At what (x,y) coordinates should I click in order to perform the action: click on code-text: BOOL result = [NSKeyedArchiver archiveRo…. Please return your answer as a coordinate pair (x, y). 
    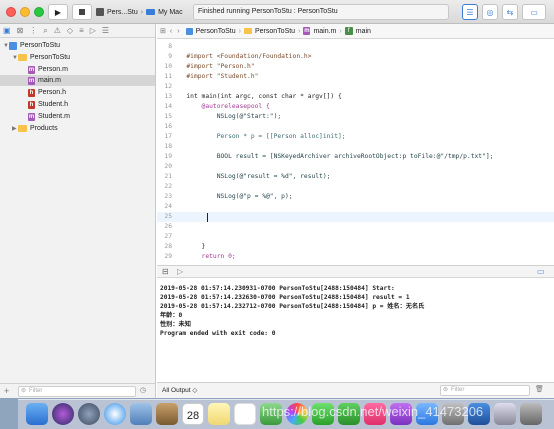
    Looking at the image, I should click on (340, 156).